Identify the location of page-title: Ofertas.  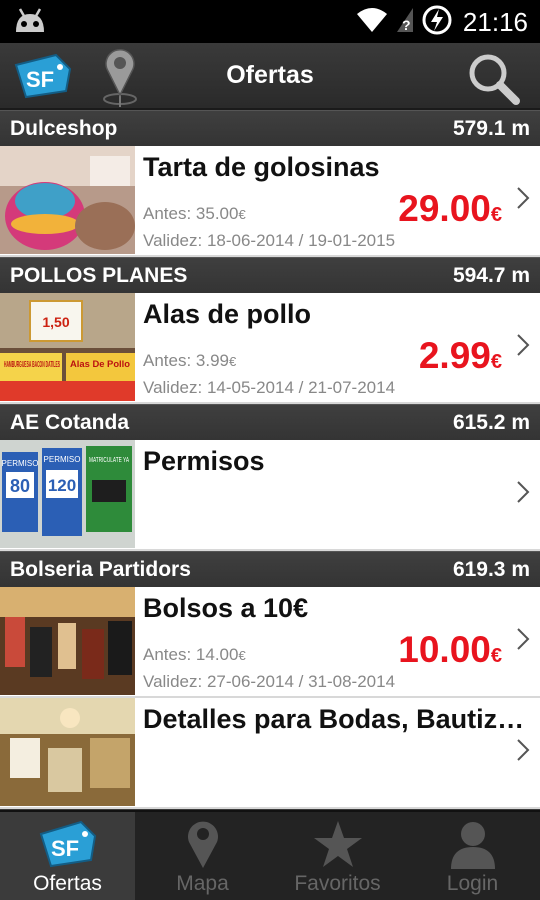
(270, 75).